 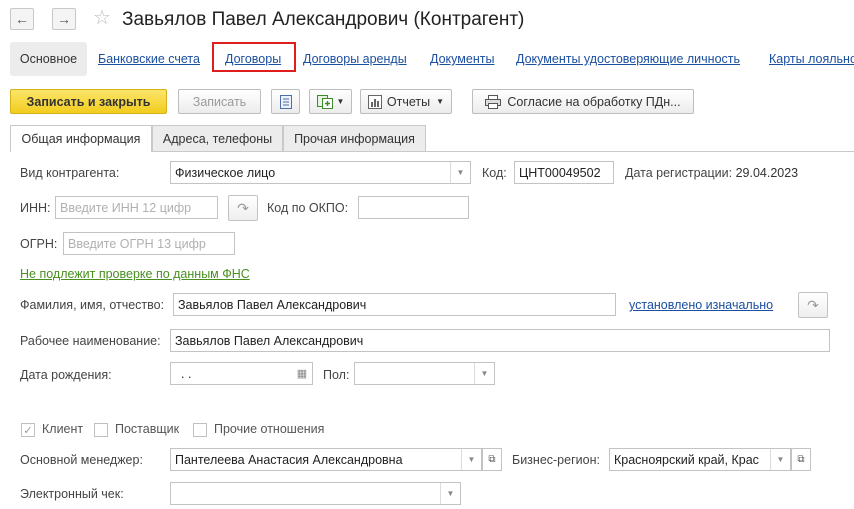 I want to click on reports-button: Отчеты ▼, so click(x=406, y=101).